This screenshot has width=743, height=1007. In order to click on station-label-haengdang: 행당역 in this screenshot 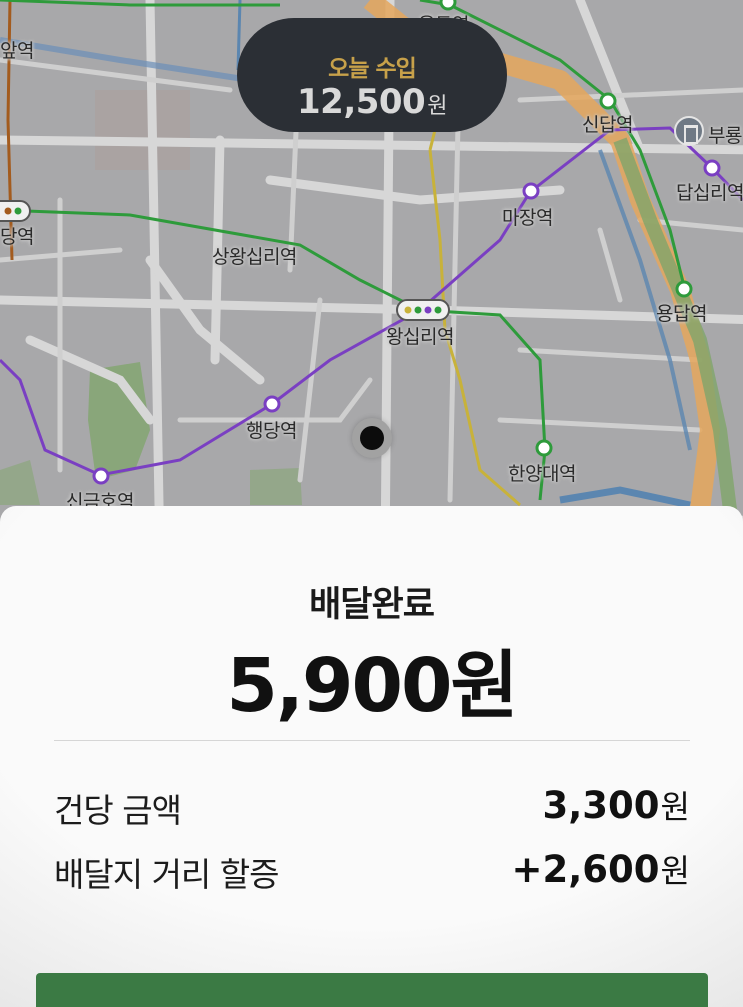, I will do `click(271, 431)`.